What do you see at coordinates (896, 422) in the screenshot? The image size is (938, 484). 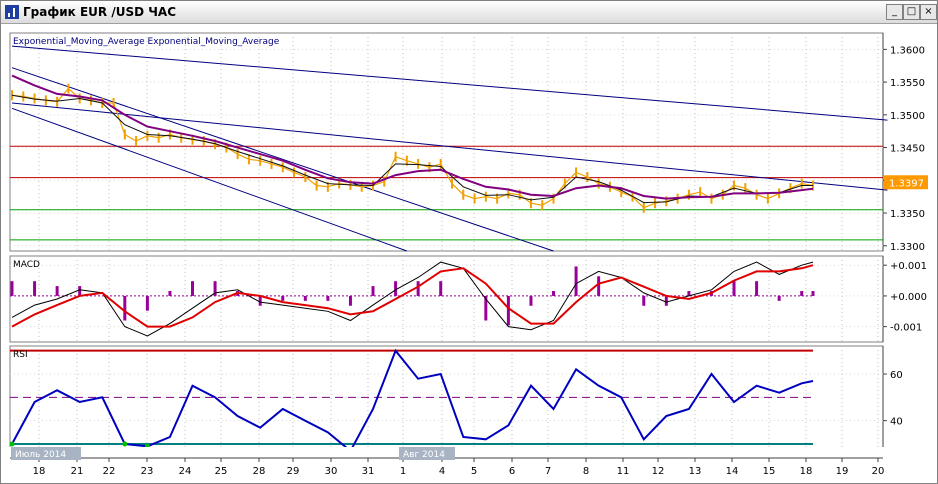 I see `rsi-tick-label-1: 40` at bounding box center [896, 422].